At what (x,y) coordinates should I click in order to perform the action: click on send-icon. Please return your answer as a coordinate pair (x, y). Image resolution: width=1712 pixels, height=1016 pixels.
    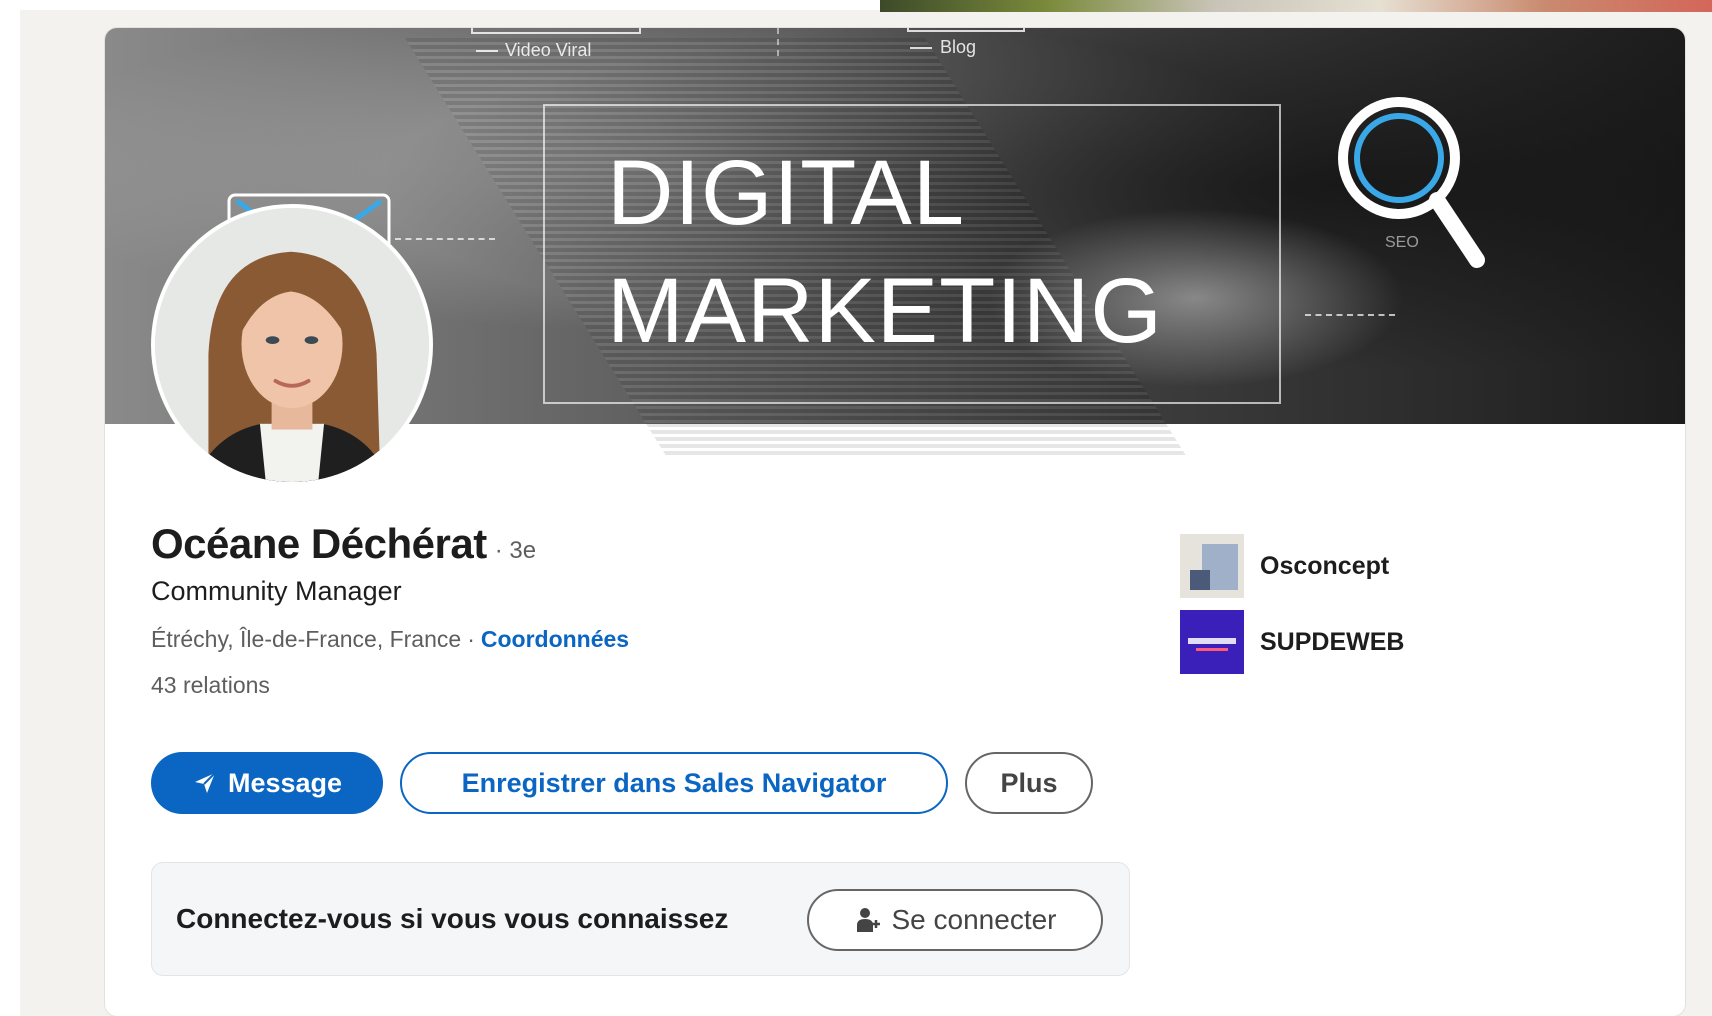
    Looking at the image, I should click on (205, 782).